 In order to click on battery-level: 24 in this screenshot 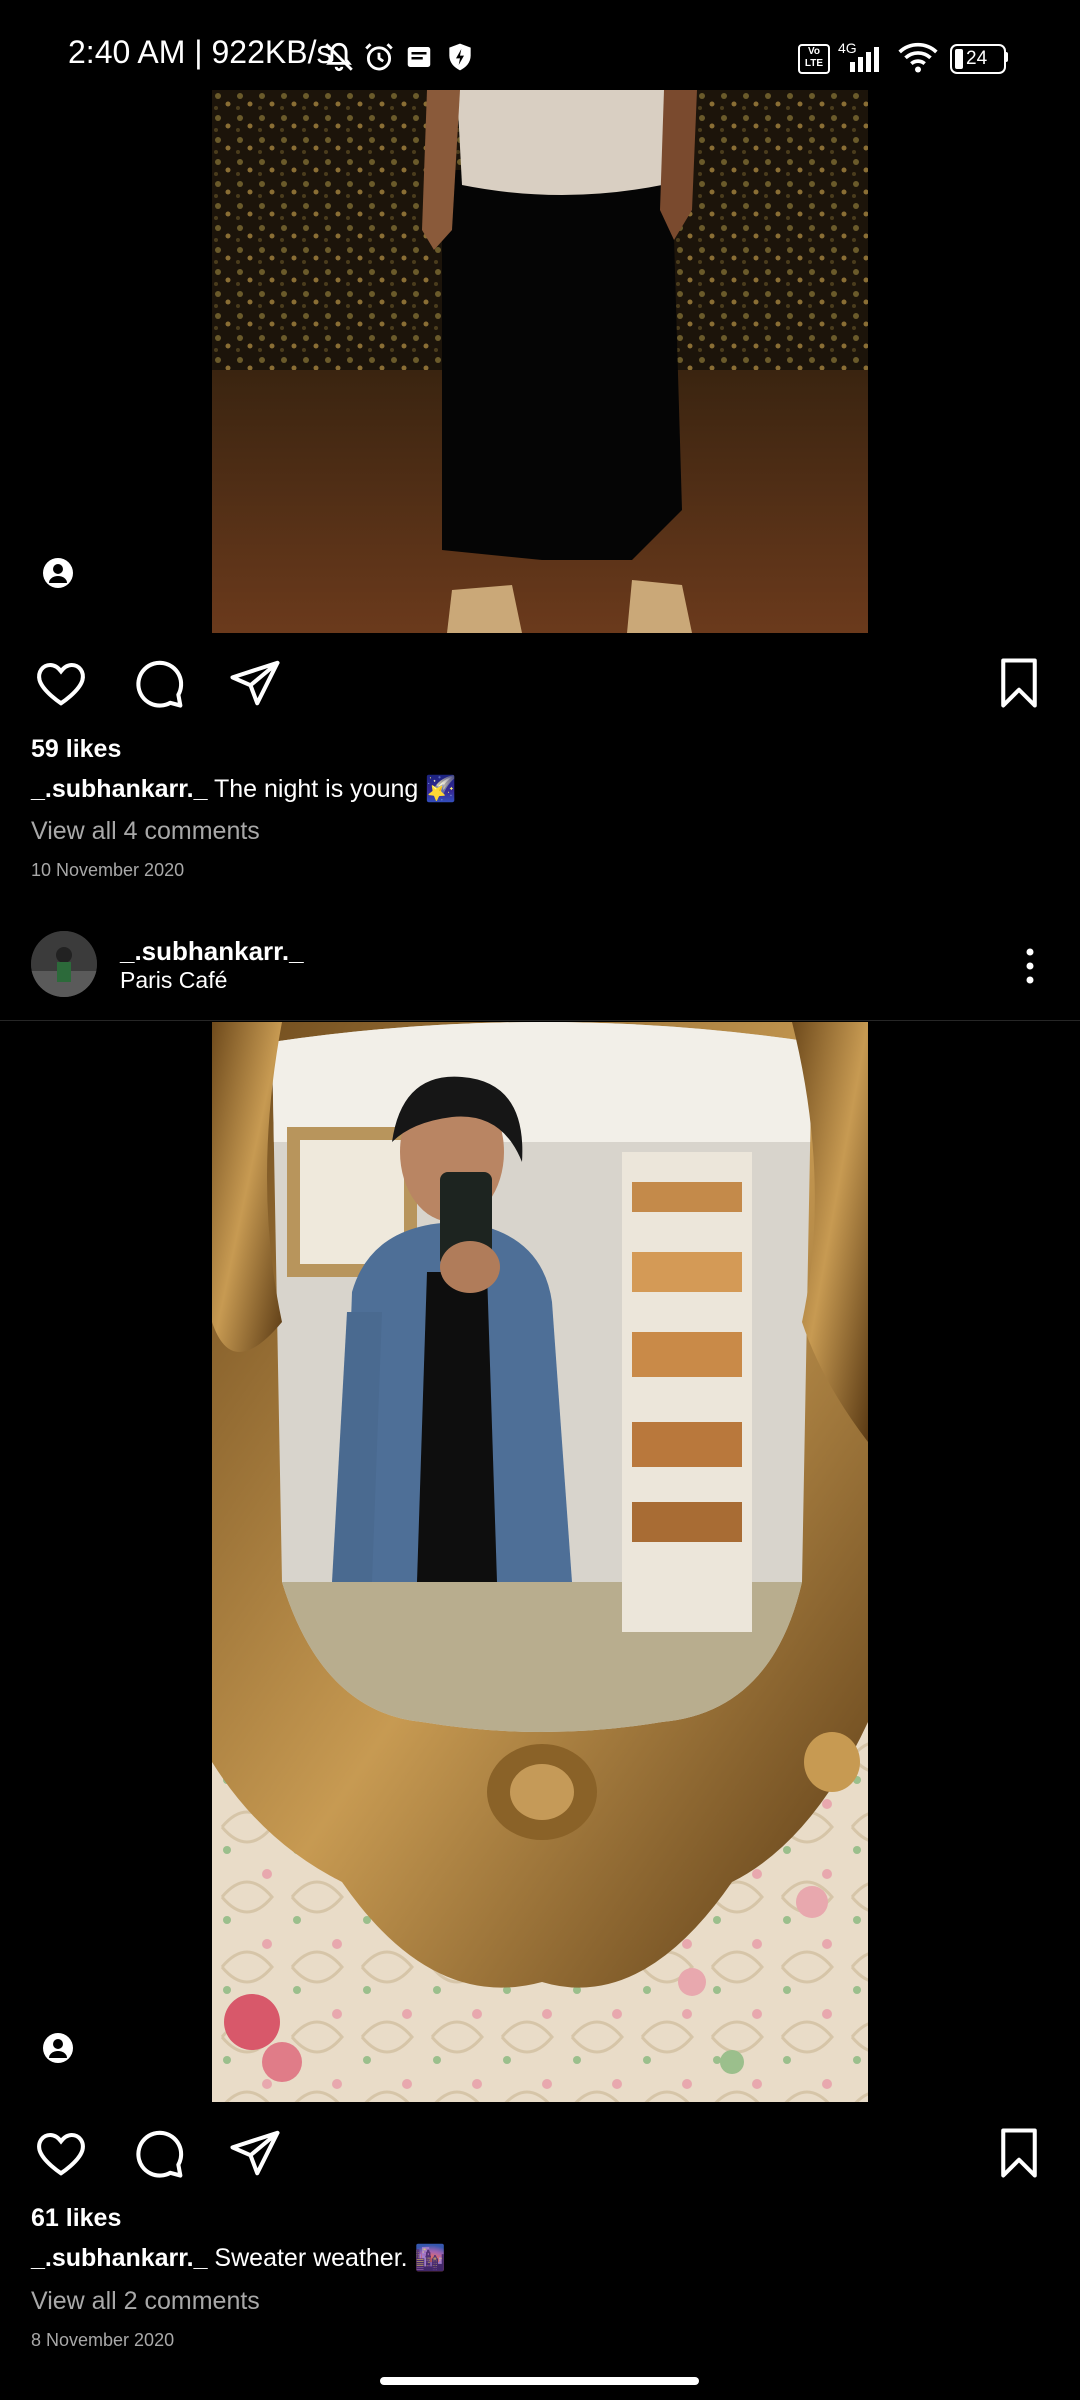, I will do `click(977, 58)`.